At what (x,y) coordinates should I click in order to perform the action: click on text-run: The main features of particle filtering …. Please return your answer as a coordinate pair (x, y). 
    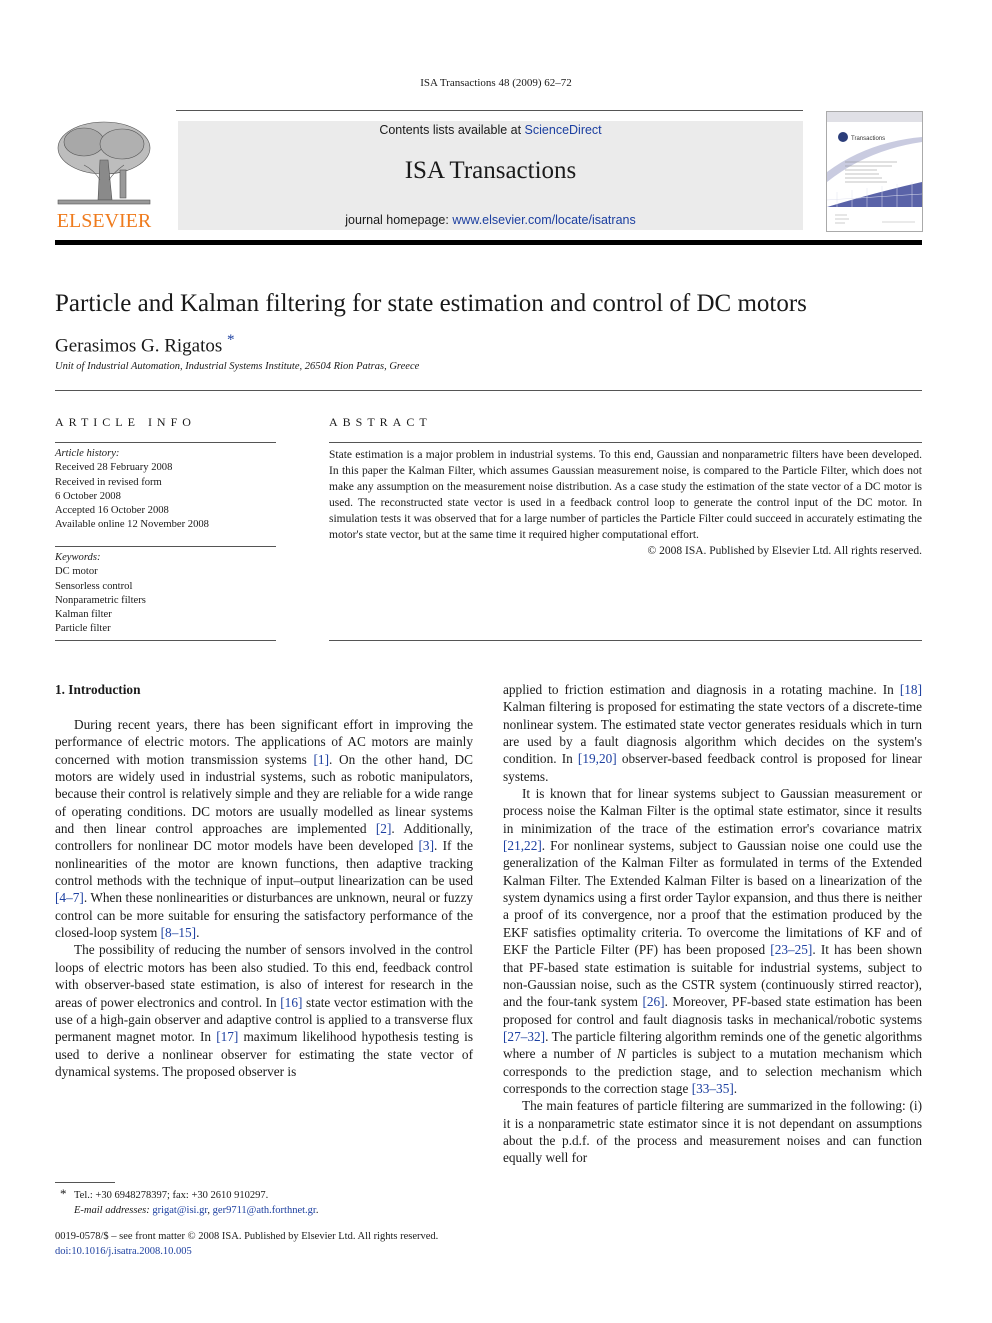
    Looking at the image, I should click on (712, 1132).